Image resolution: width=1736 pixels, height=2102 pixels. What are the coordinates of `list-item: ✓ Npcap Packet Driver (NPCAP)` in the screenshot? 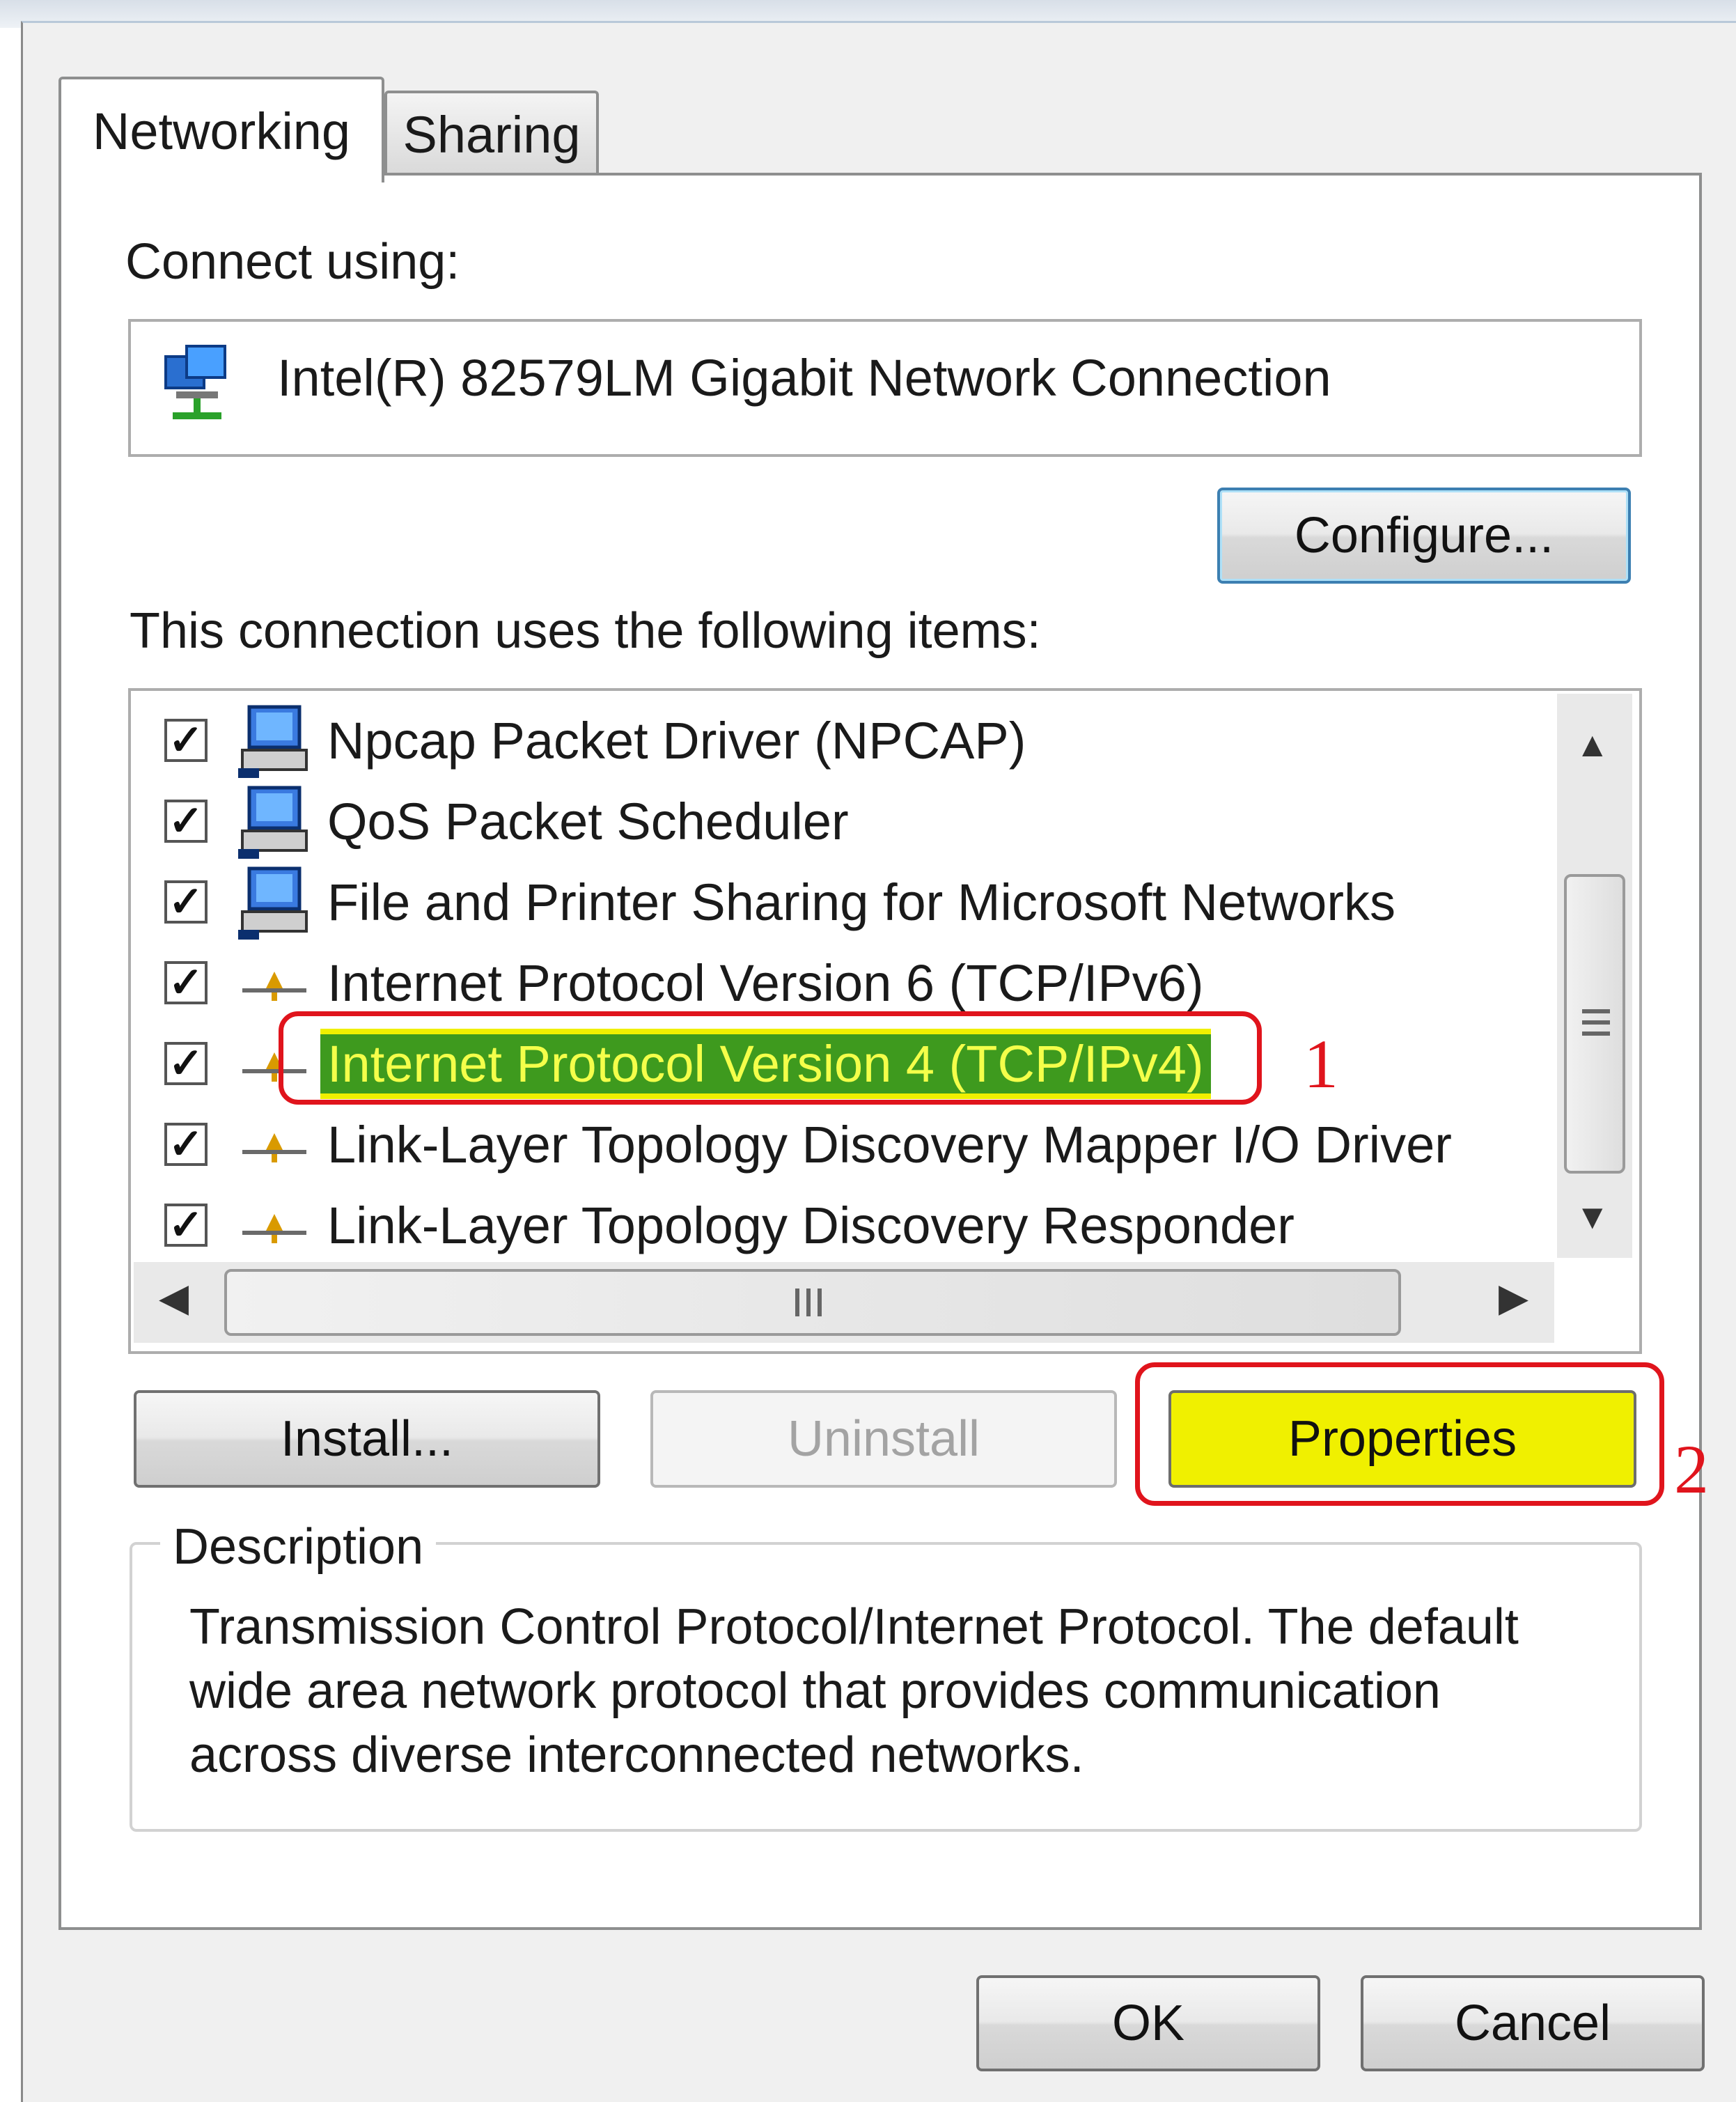 It's located at (847, 740).